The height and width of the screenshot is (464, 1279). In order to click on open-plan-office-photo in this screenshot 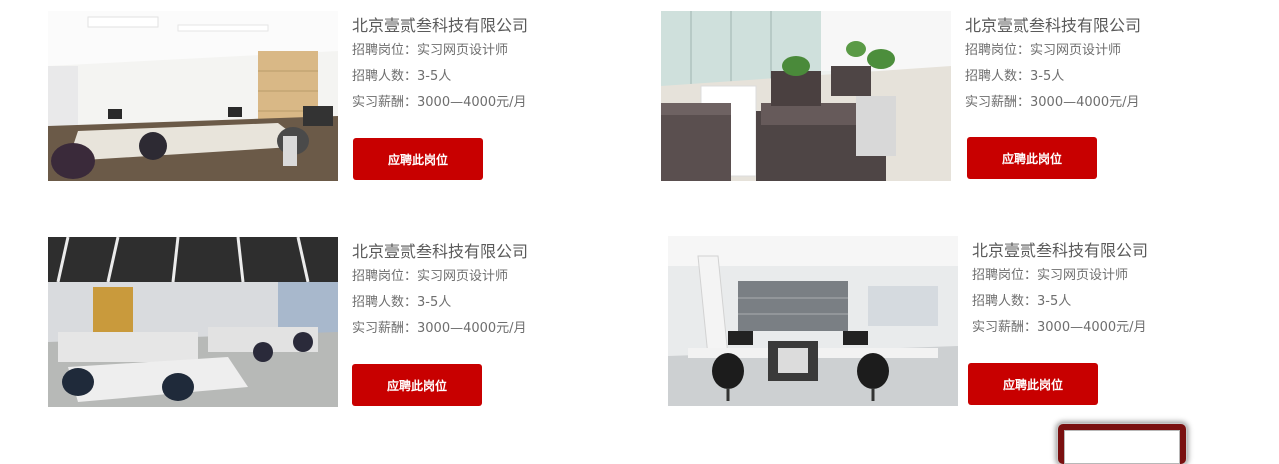, I will do `click(193, 322)`.